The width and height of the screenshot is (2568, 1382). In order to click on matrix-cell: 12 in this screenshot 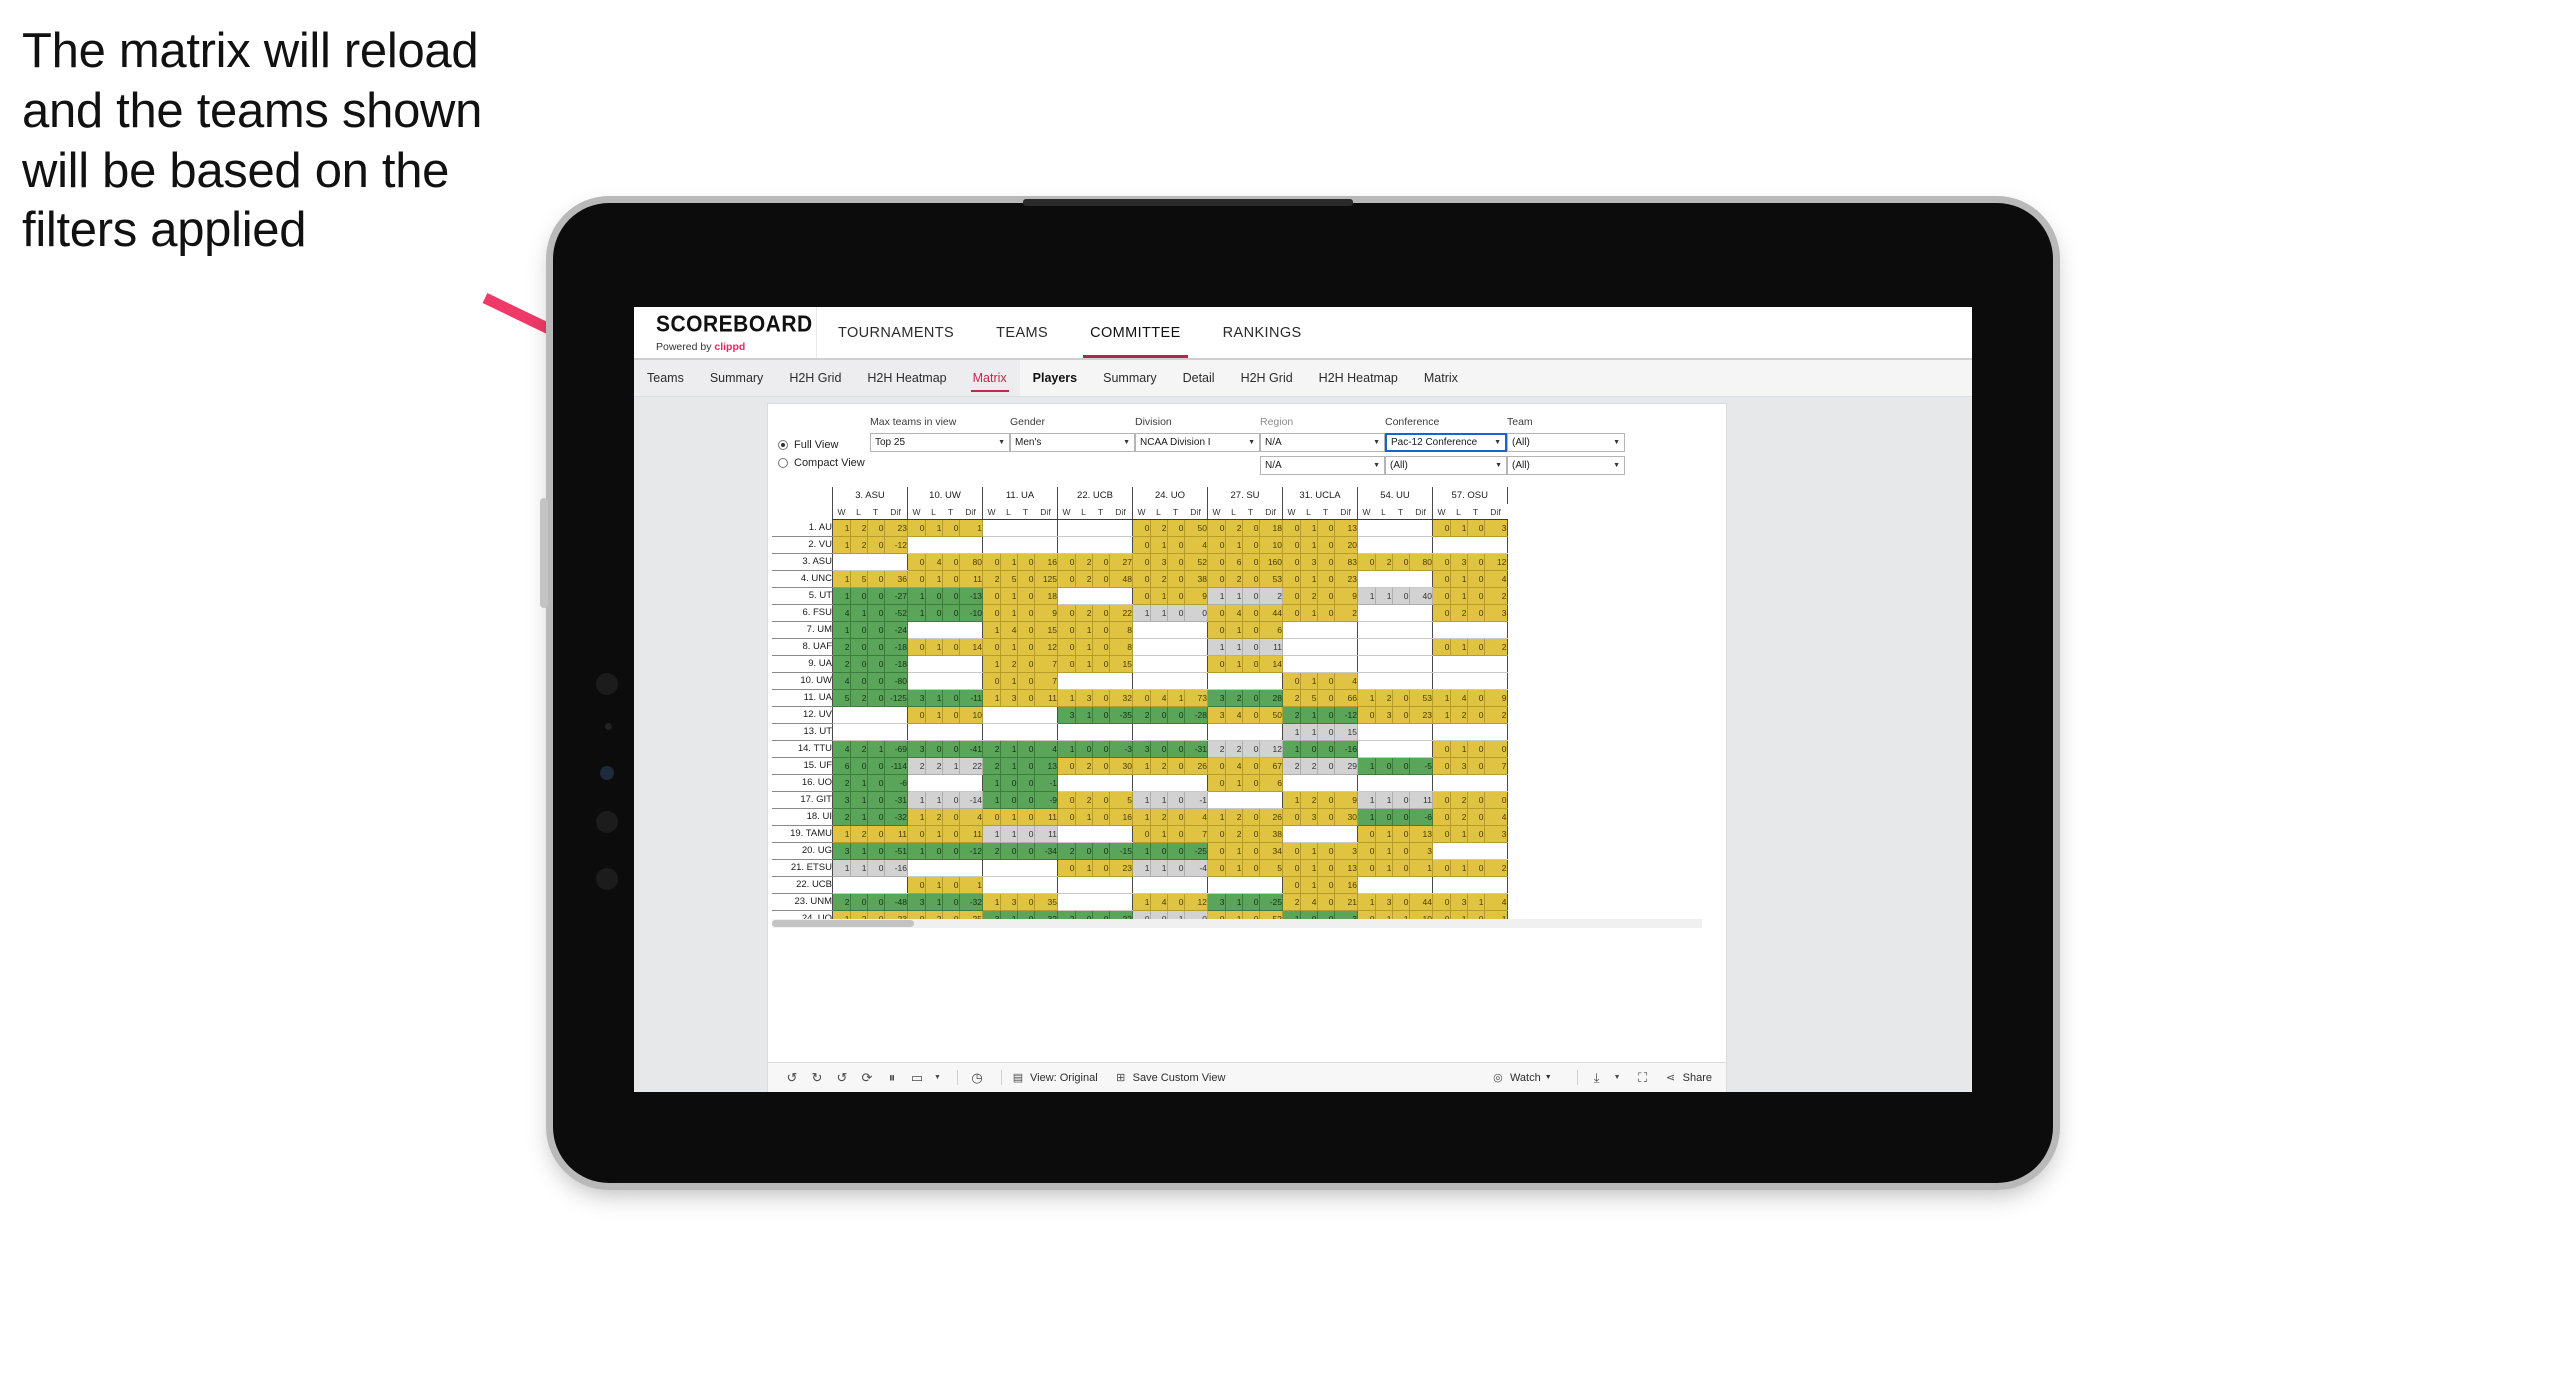, I will do `click(1271, 749)`.